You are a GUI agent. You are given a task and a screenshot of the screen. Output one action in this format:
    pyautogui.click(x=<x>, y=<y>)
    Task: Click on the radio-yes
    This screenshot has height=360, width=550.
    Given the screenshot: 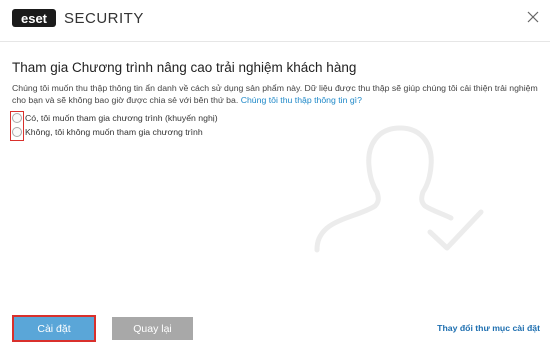 What is the action you would take?
    pyautogui.click(x=17, y=118)
    